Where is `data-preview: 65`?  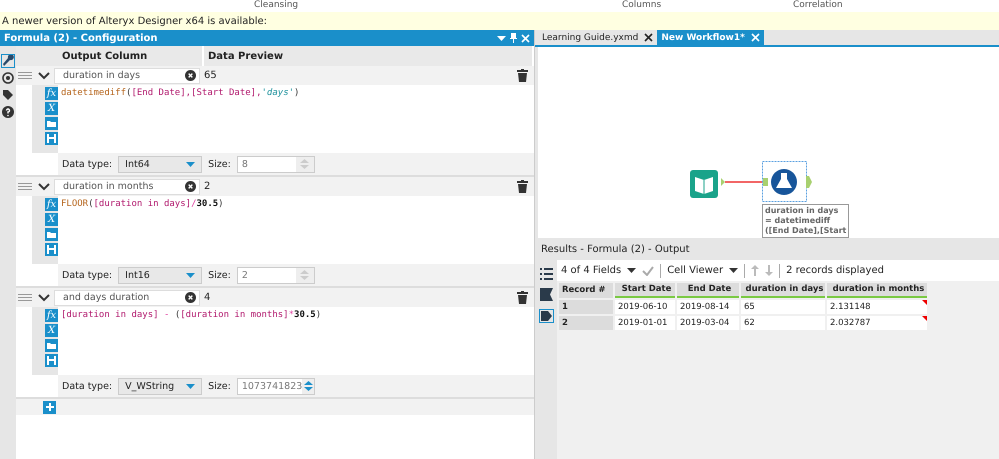
data-preview: 65 is located at coordinates (210, 75).